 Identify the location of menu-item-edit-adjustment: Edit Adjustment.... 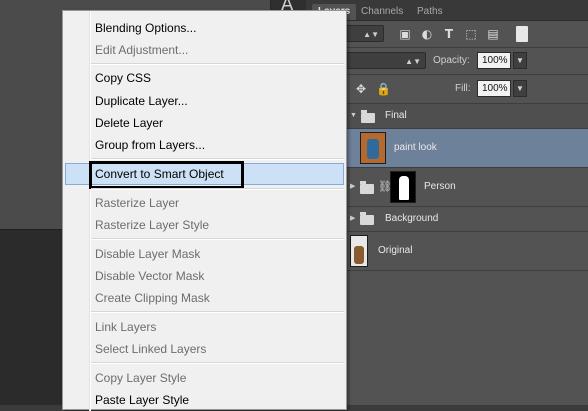
(141, 50).